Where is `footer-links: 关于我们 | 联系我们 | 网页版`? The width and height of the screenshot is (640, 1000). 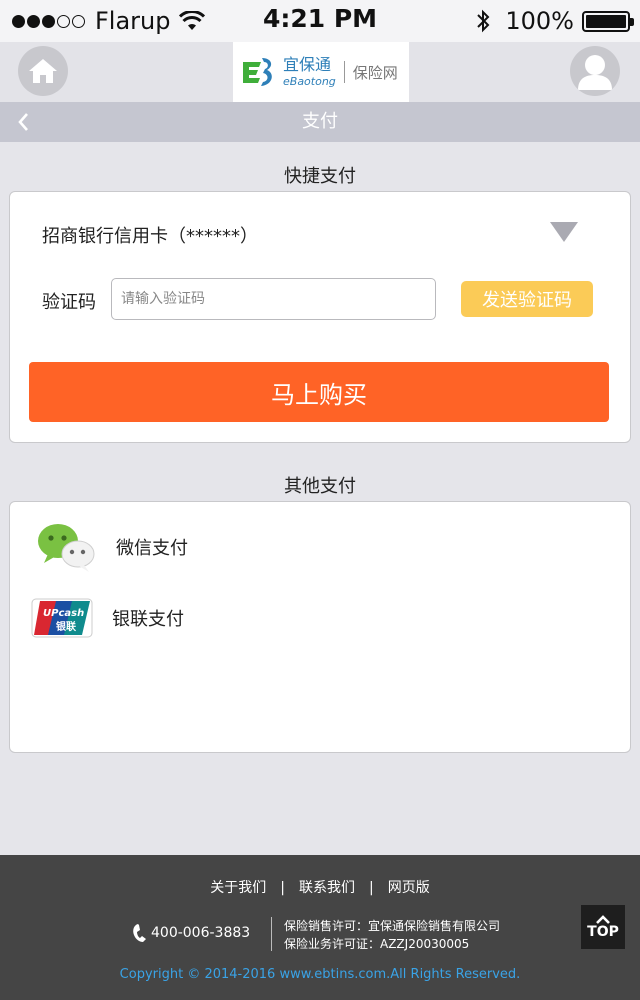 footer-links: 关于我们 | 联系我们 | 网页版 is located at coordinates (320, 887).